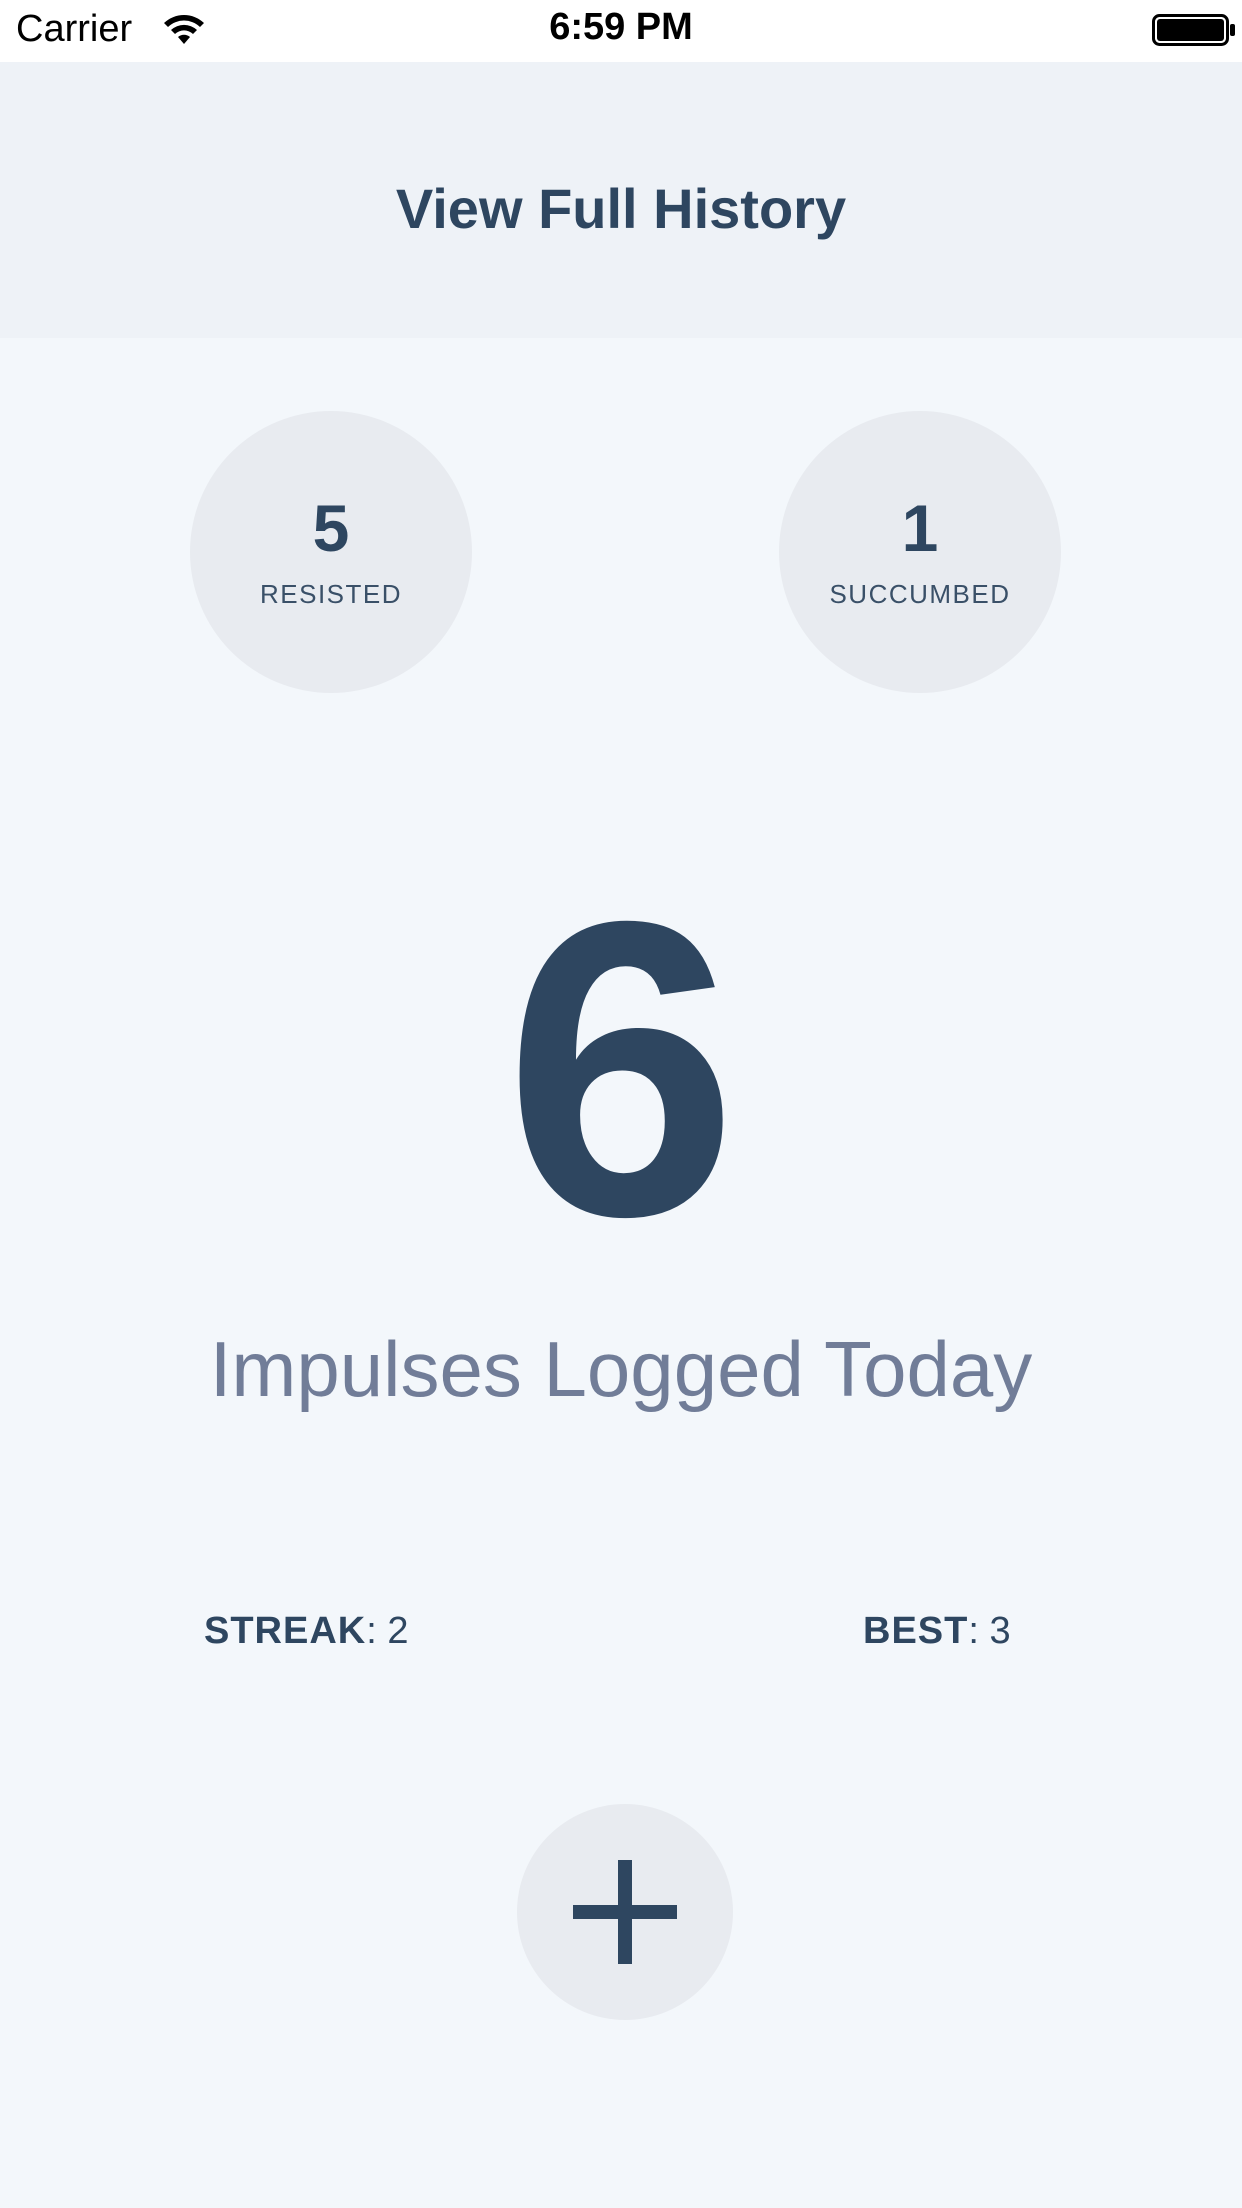 The image size is (1242, 2208). I want to click on streak-value: : 2, so click(387, 1631).